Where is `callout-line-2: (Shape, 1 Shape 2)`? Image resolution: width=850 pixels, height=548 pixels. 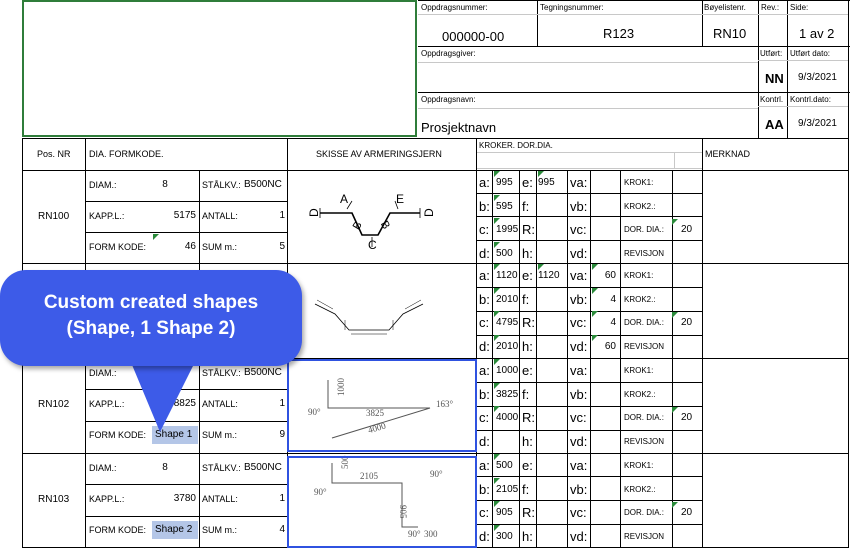
callout-line-2: (Shape, 1 Shape 2) is located at coordinates (151, 328).